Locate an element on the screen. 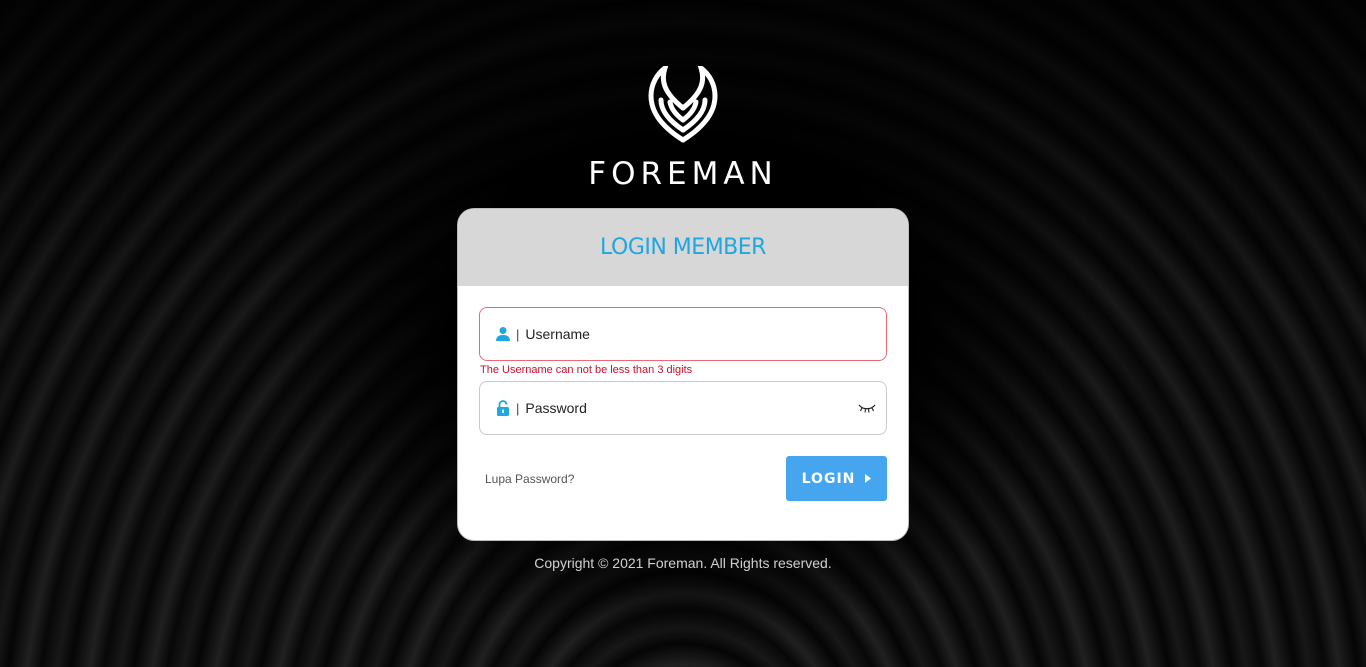 This screenshot has width=1366, height=667. login-button: LOGIN is located at coordinates (836, 478).